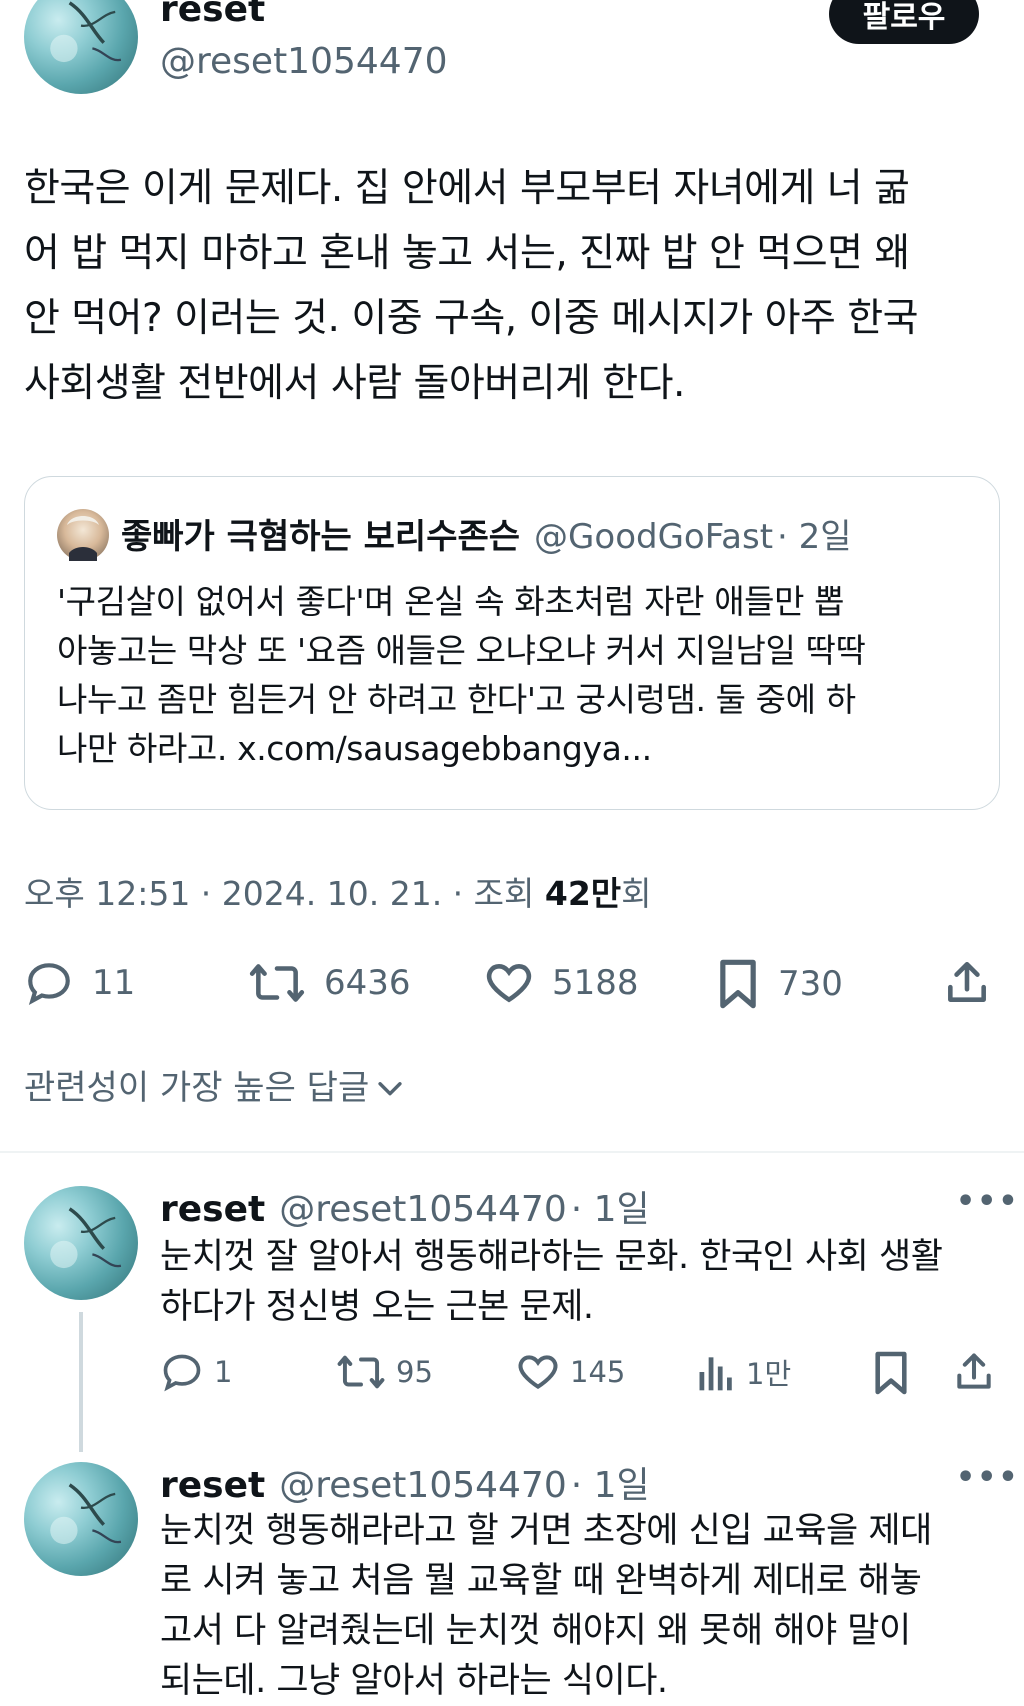 The height and width of the screenshot is (1706, 1024). I want to click on view-count-suffix: 회, so click(636, 893).